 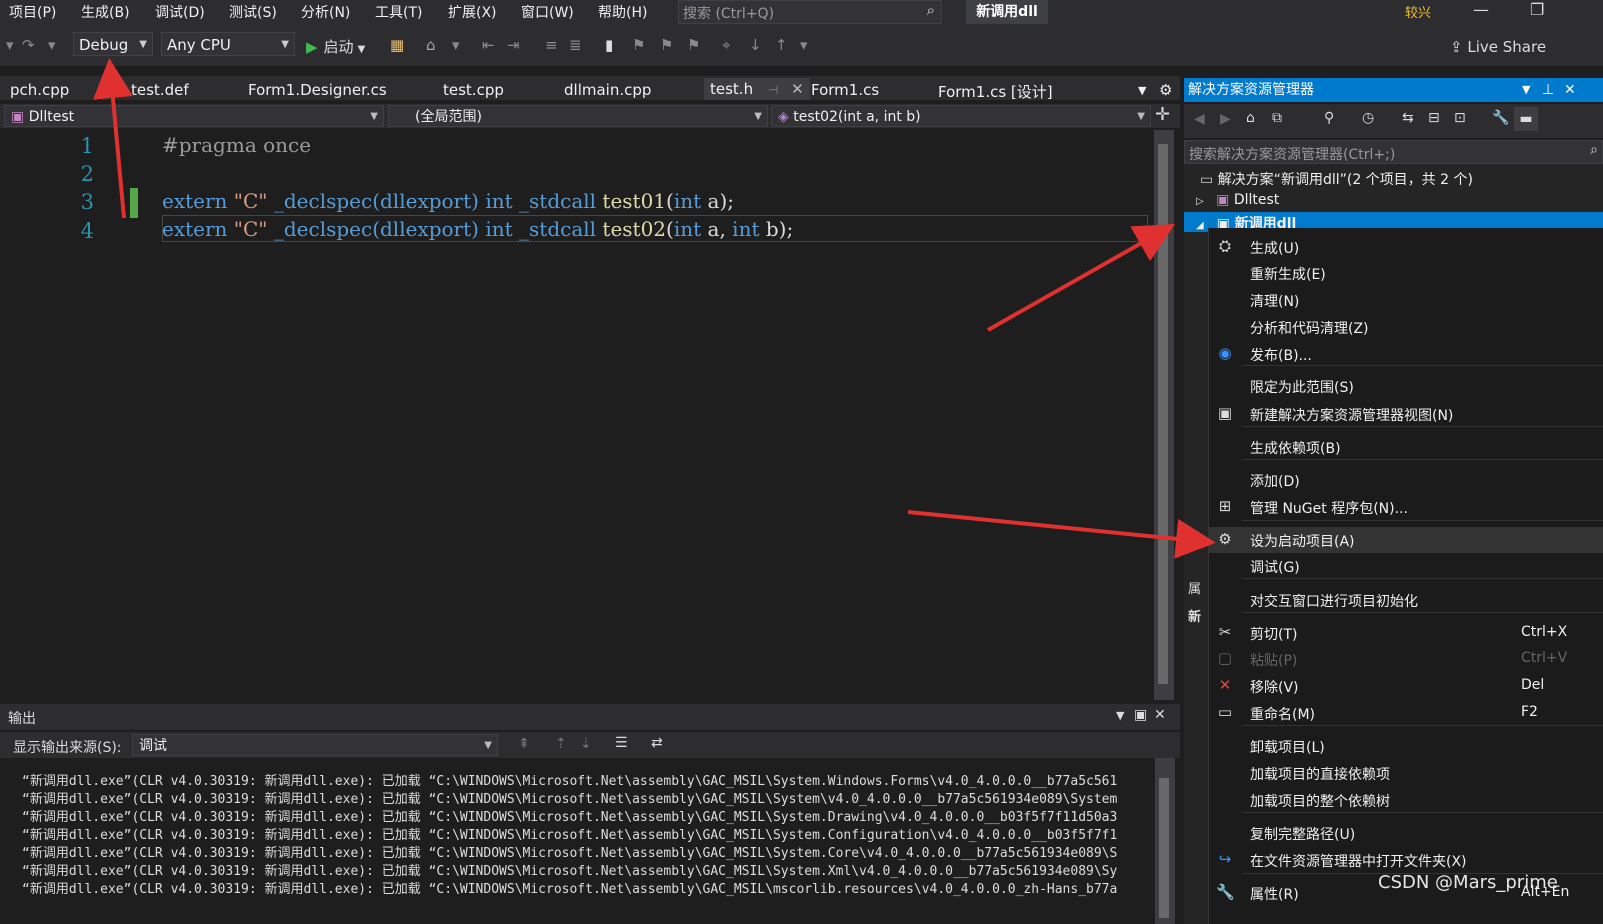 I want to click on arrow-to-project, so click(x=1081, y=278).